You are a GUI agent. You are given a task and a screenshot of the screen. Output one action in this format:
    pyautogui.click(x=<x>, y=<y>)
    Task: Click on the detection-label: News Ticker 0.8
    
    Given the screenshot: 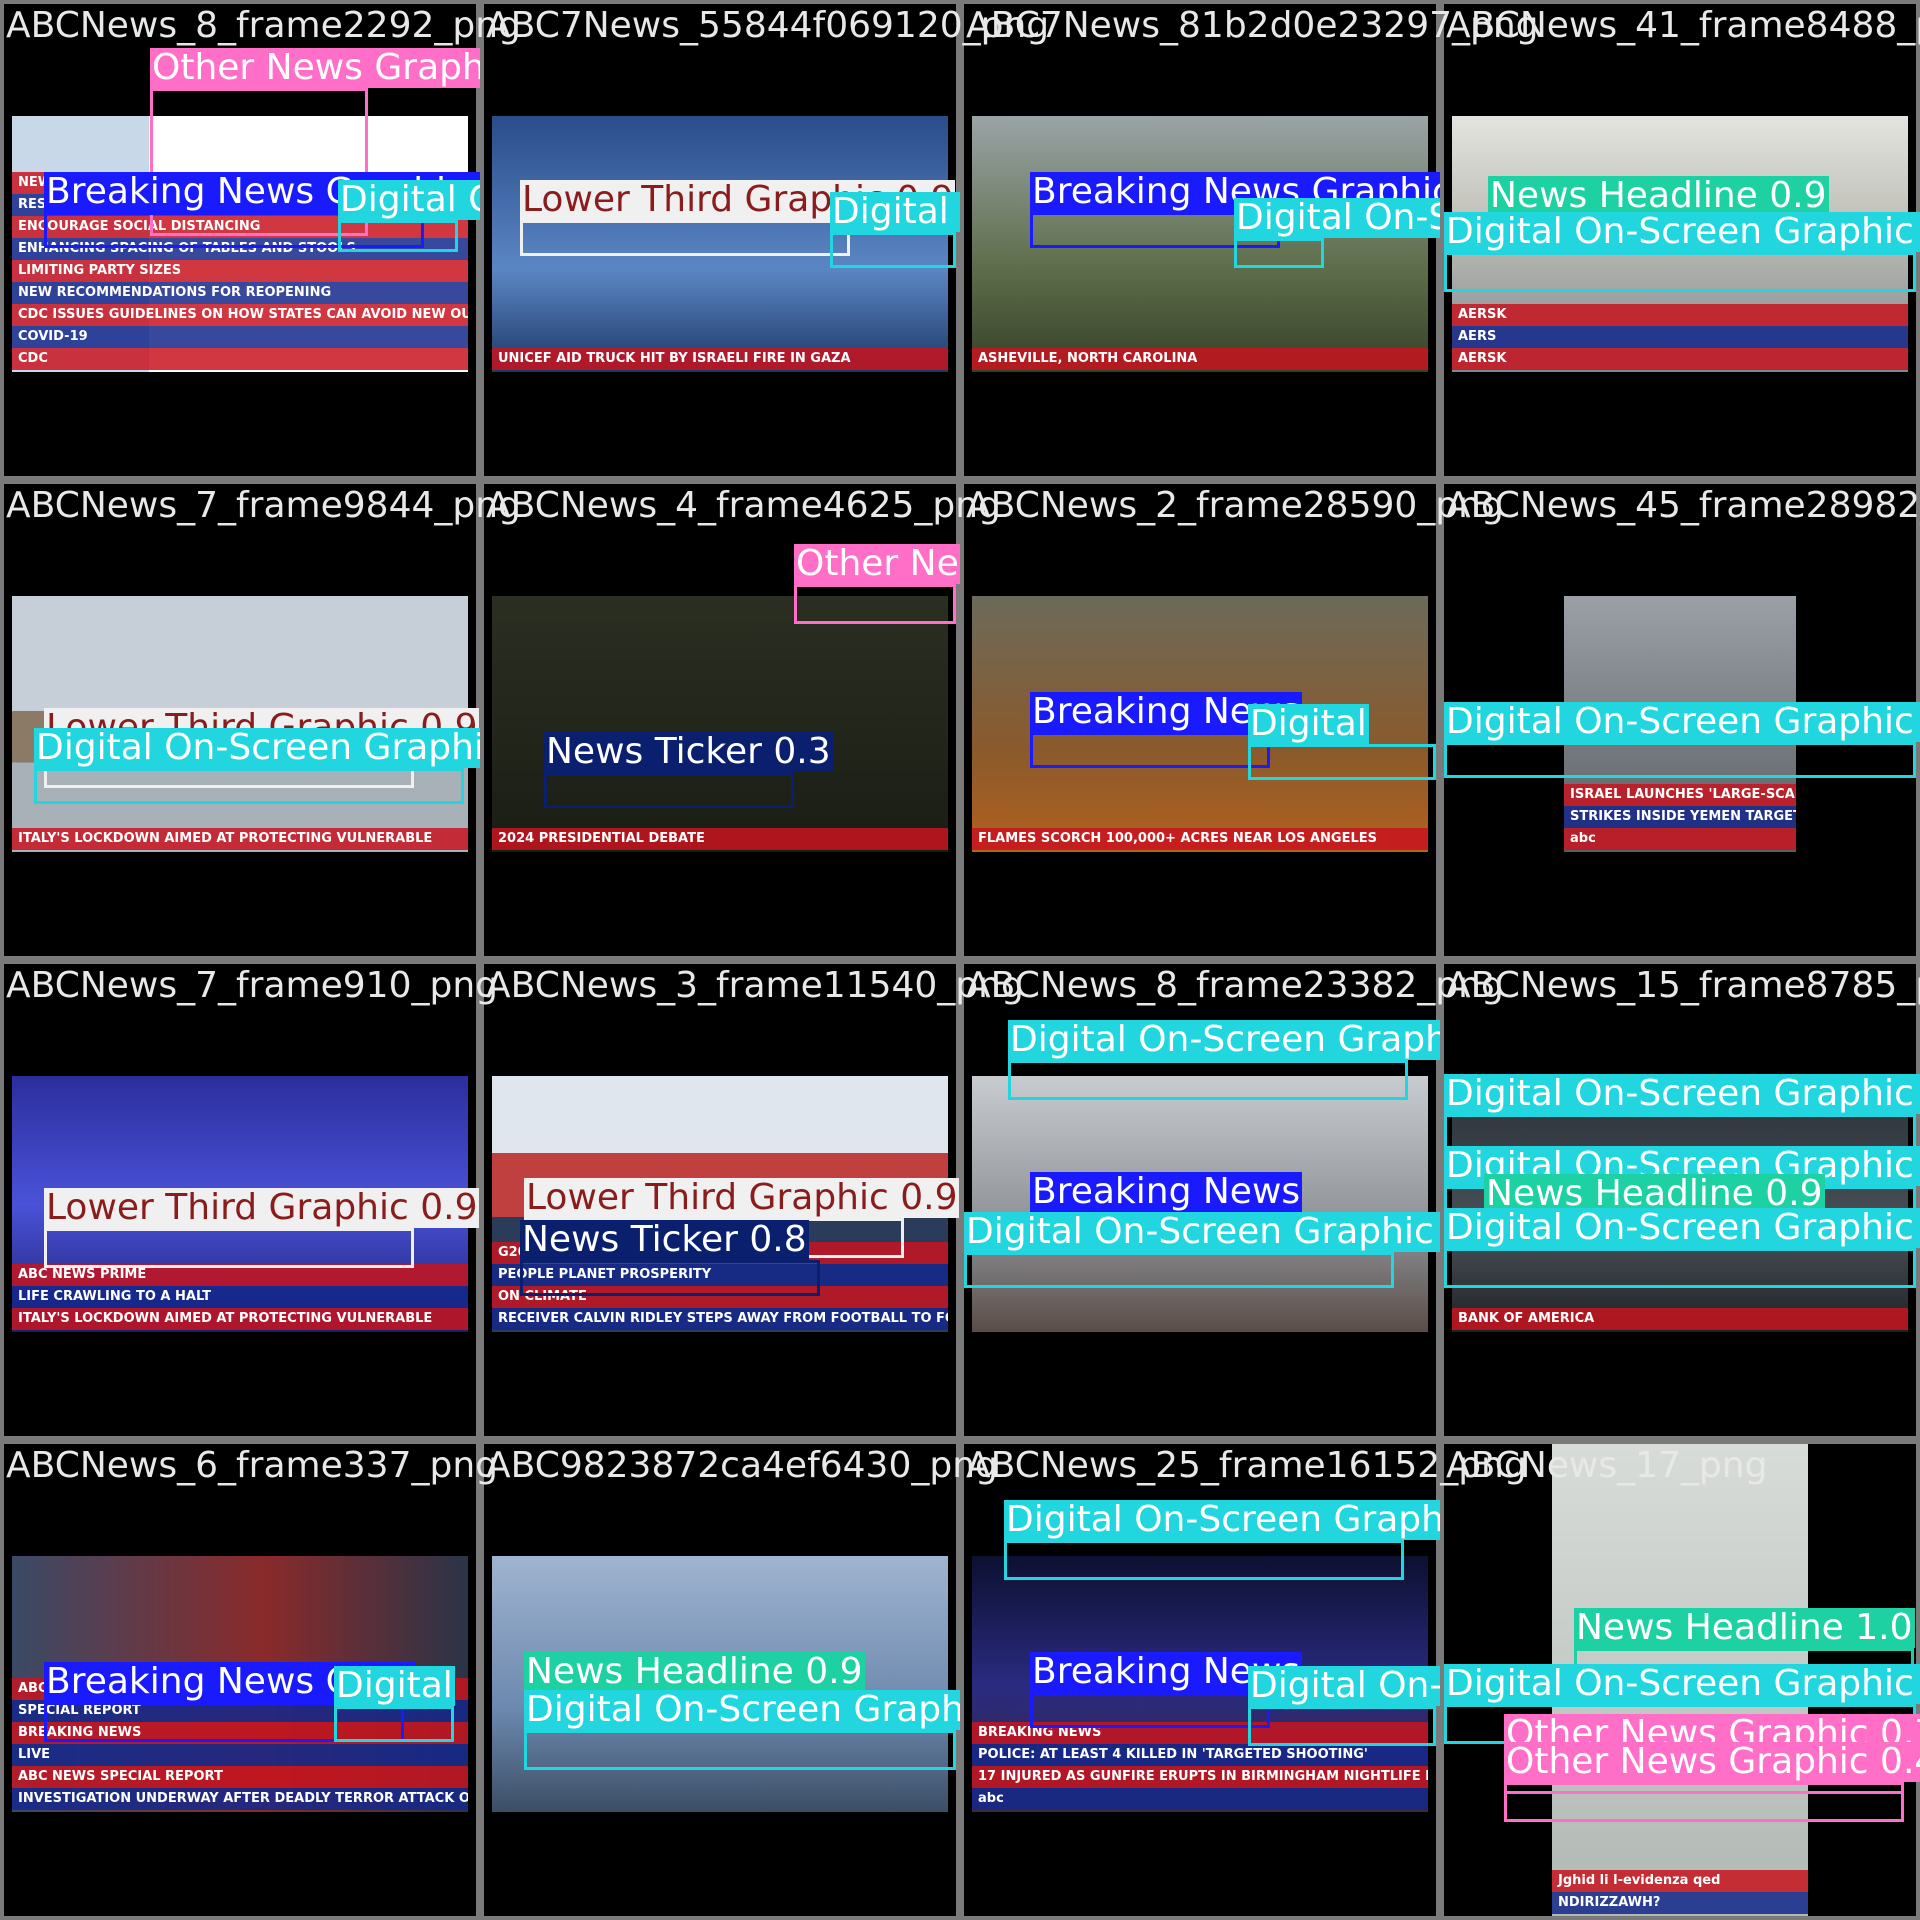 What is the action you would take?
    pyautogui.click(x=664, y=1240)
    